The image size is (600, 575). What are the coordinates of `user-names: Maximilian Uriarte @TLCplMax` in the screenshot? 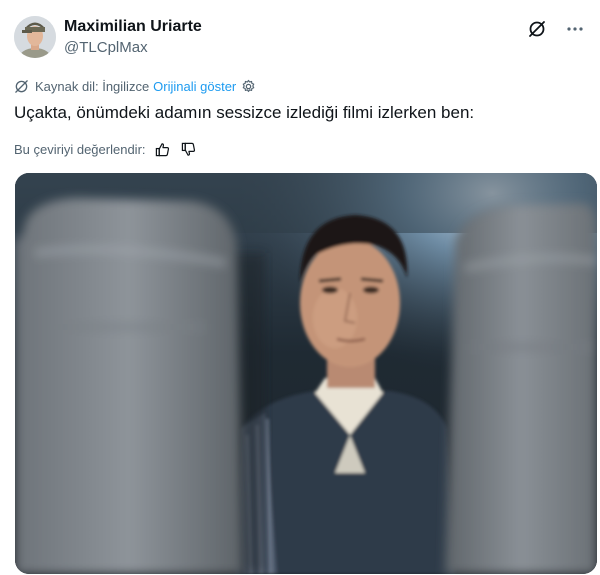 It's located at (133, 37).